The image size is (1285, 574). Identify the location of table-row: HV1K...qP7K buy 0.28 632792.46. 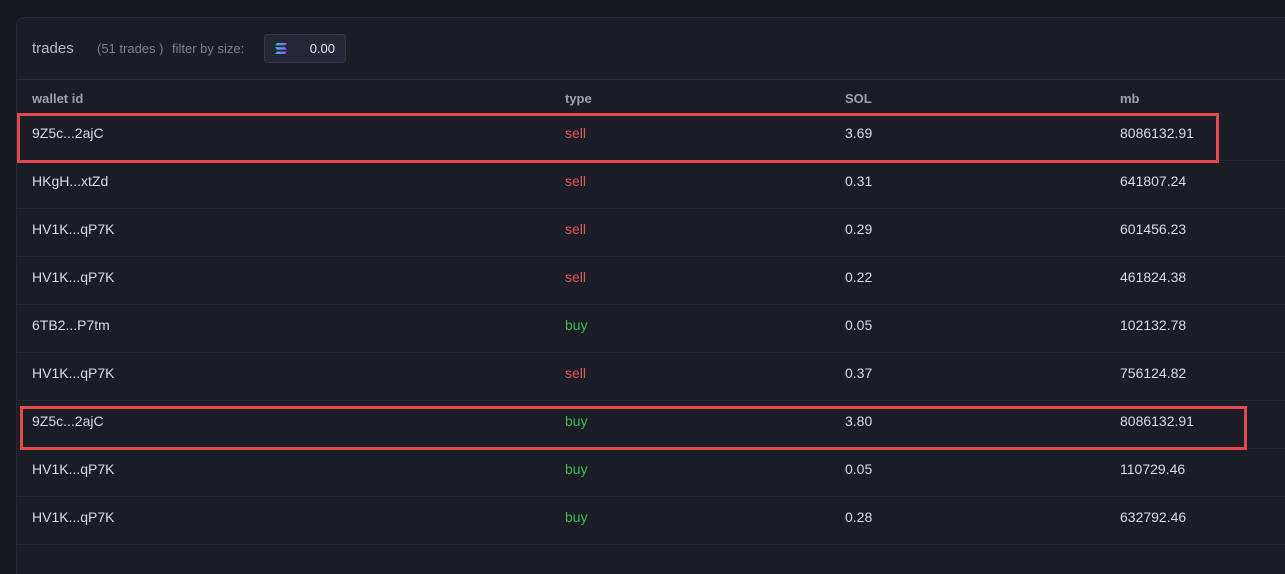
(651, 521).